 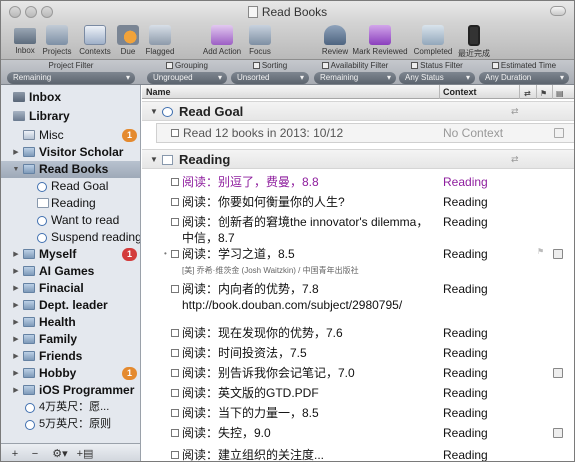 I want to click on estimated-time-filter: Estimated Time Any Duration, so click(x=524, y=72).